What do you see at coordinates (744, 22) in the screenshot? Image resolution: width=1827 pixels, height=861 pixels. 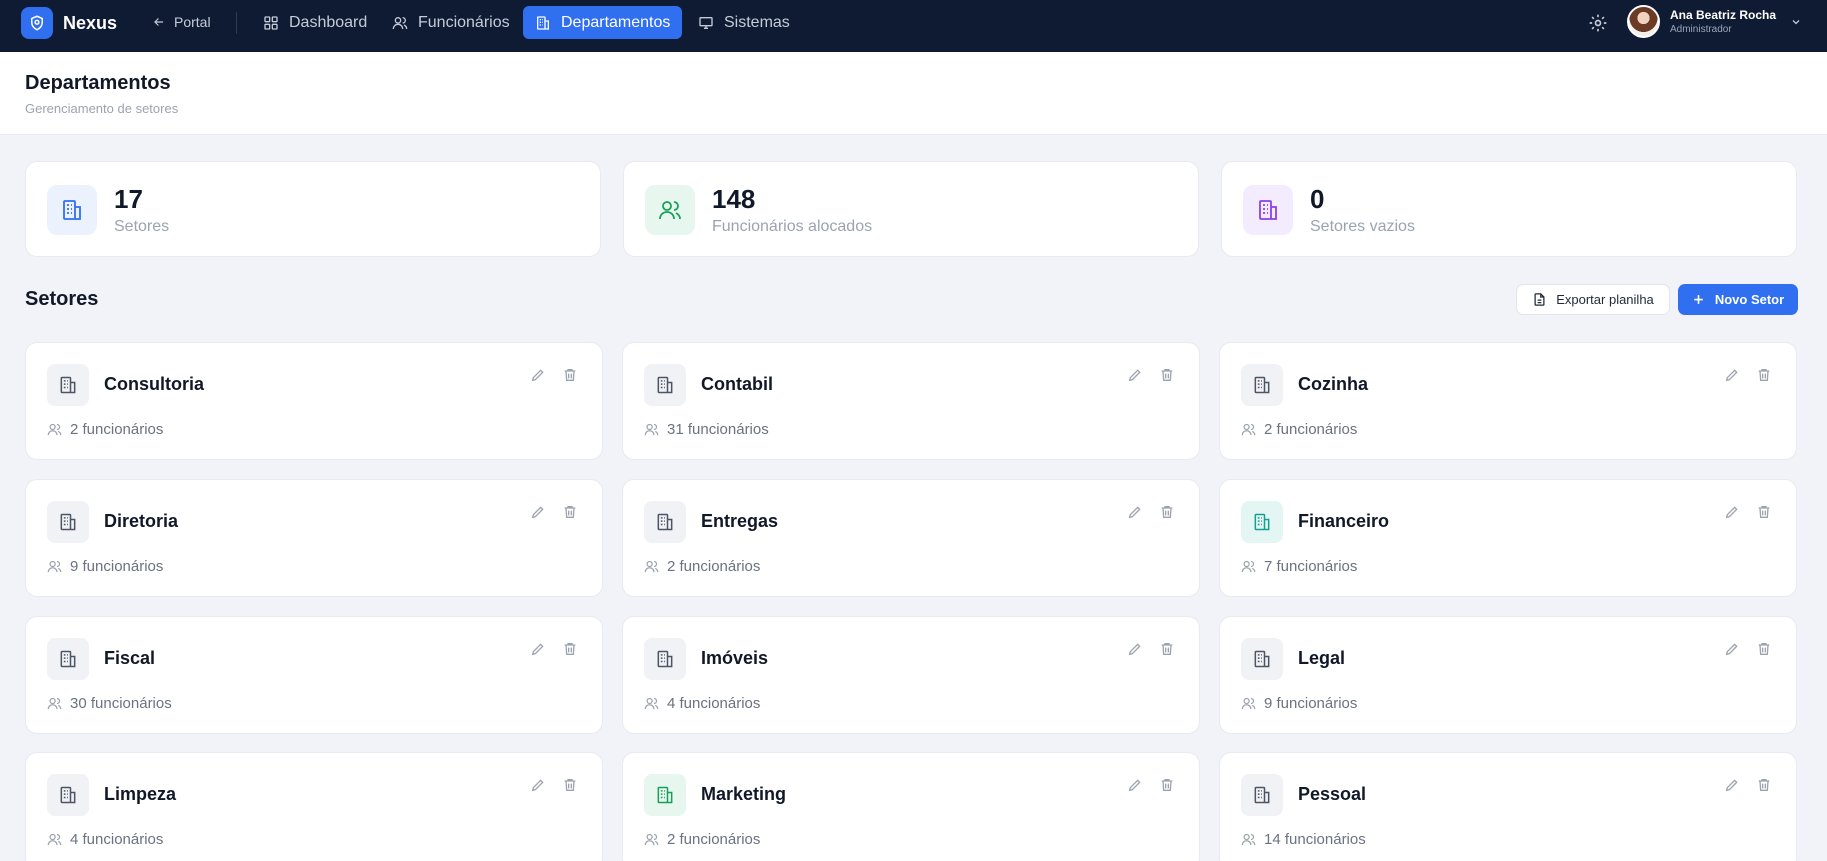 I see `nav-item-sistemas: Sistemas` at bounding box center [744, 22].